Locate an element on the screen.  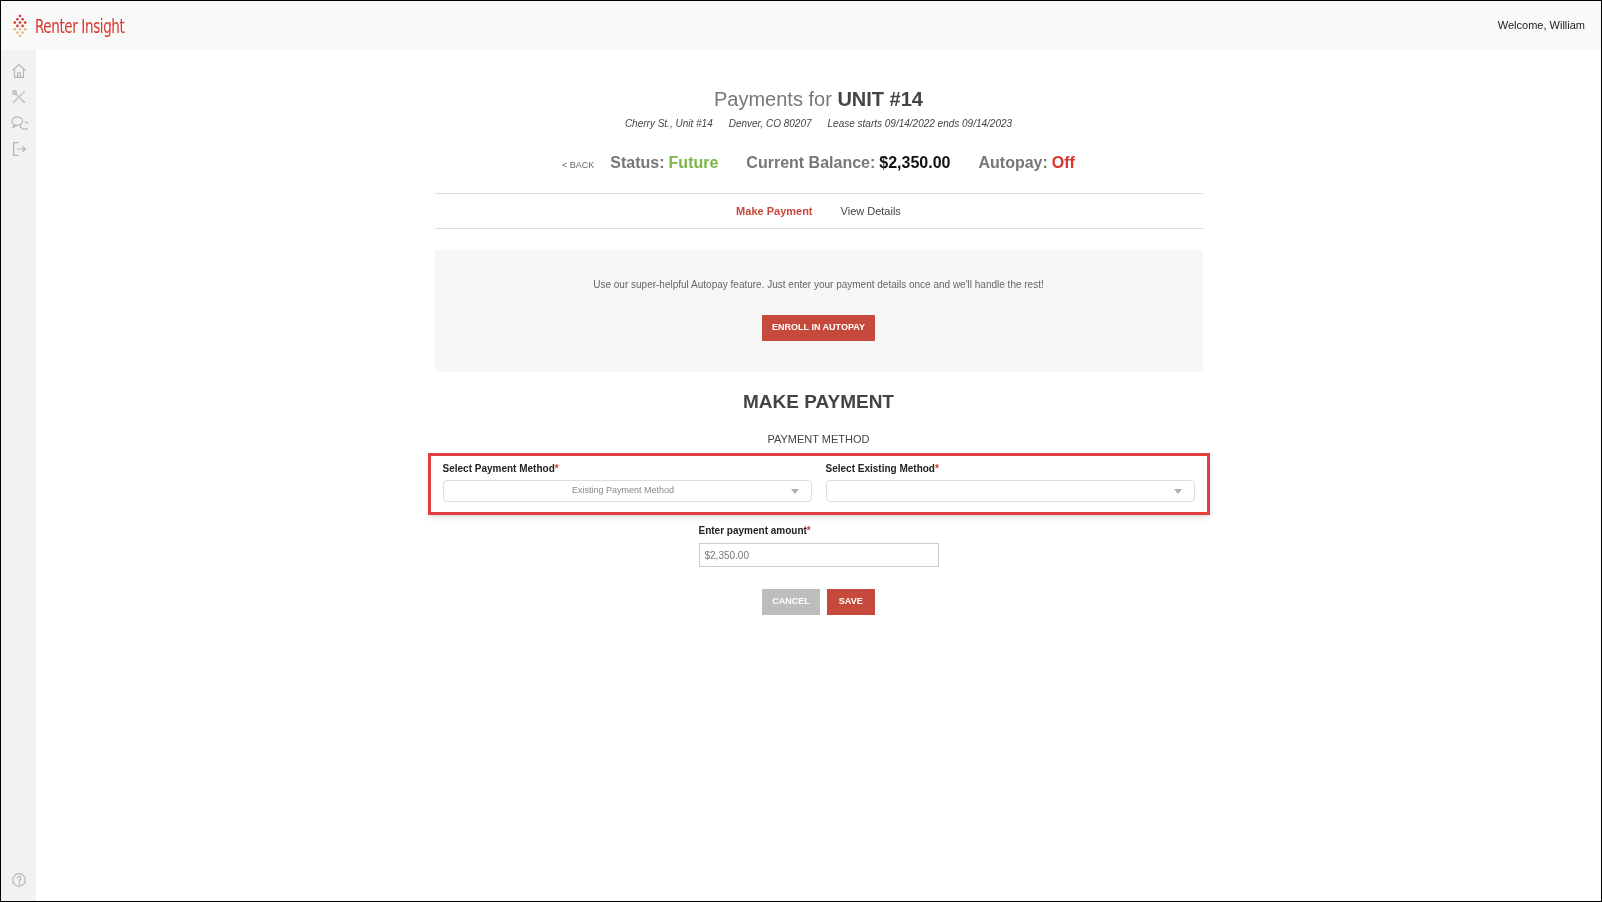
select-field: Existing Payment Method is located at coordinates (627, 491).